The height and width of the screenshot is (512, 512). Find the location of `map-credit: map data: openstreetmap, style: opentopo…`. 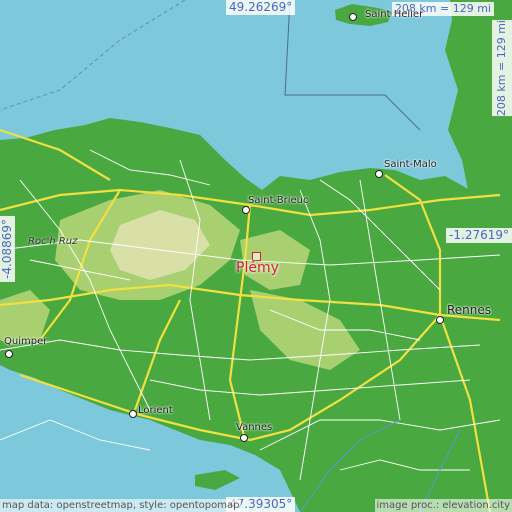

map-credit: map data: openstreetmap, style: opentopo… is located at coordinates (121, 505).